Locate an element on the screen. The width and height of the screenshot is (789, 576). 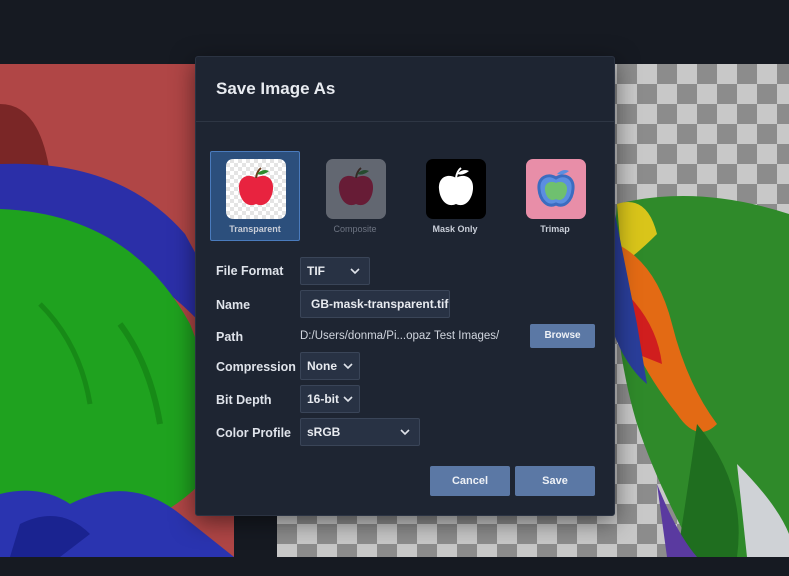
file-format-select: TIF is located at coordinates (335, 271).